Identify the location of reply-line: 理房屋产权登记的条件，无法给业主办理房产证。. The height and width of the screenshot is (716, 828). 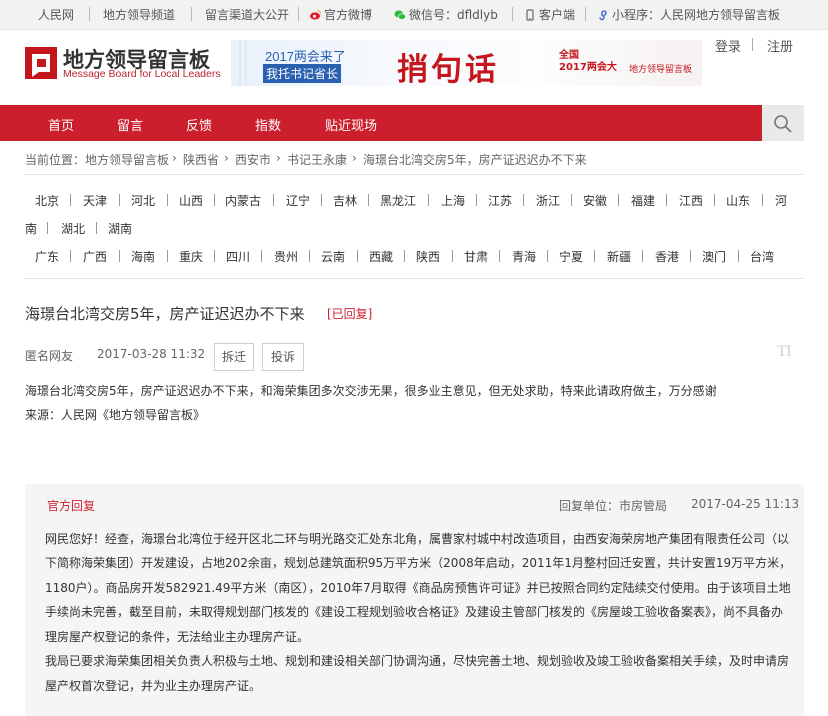
(177, 637).